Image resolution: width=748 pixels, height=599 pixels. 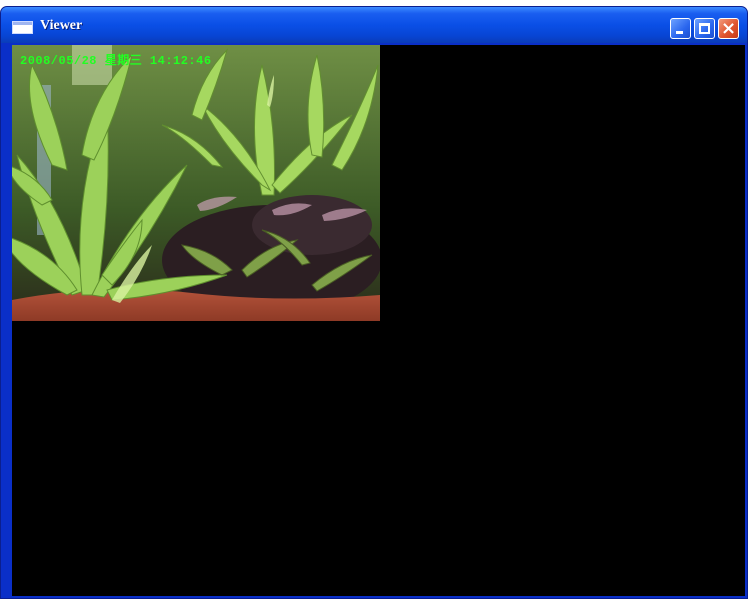 I want to click on minimize-button, so click(x=680, y=28).